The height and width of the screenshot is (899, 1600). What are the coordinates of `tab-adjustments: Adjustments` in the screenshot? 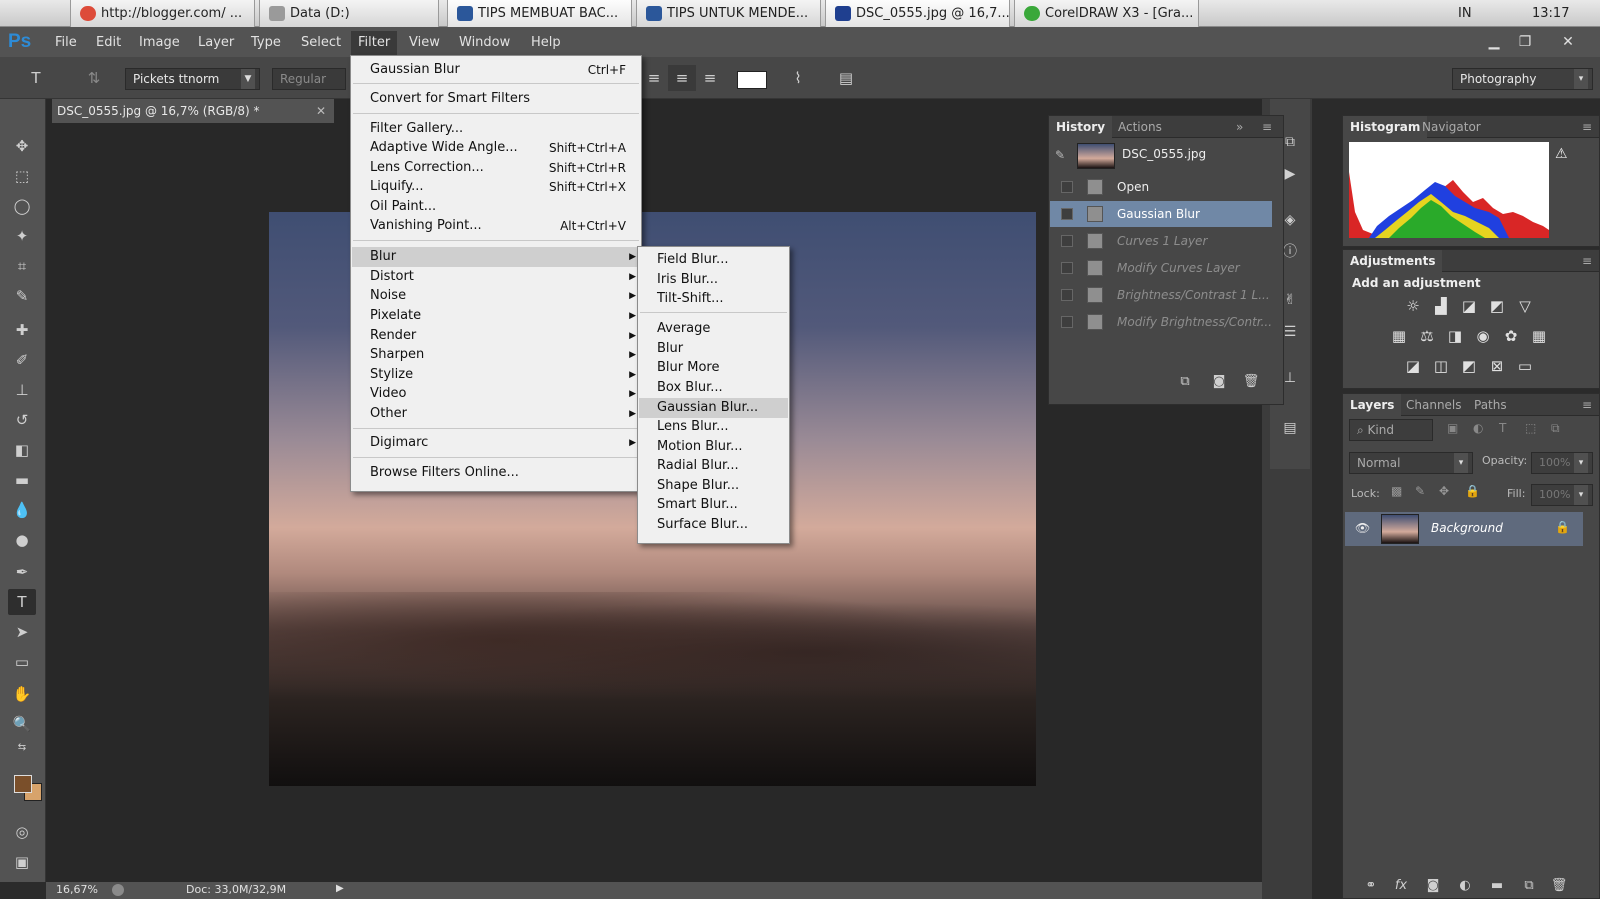 It's located at (1393, 261).